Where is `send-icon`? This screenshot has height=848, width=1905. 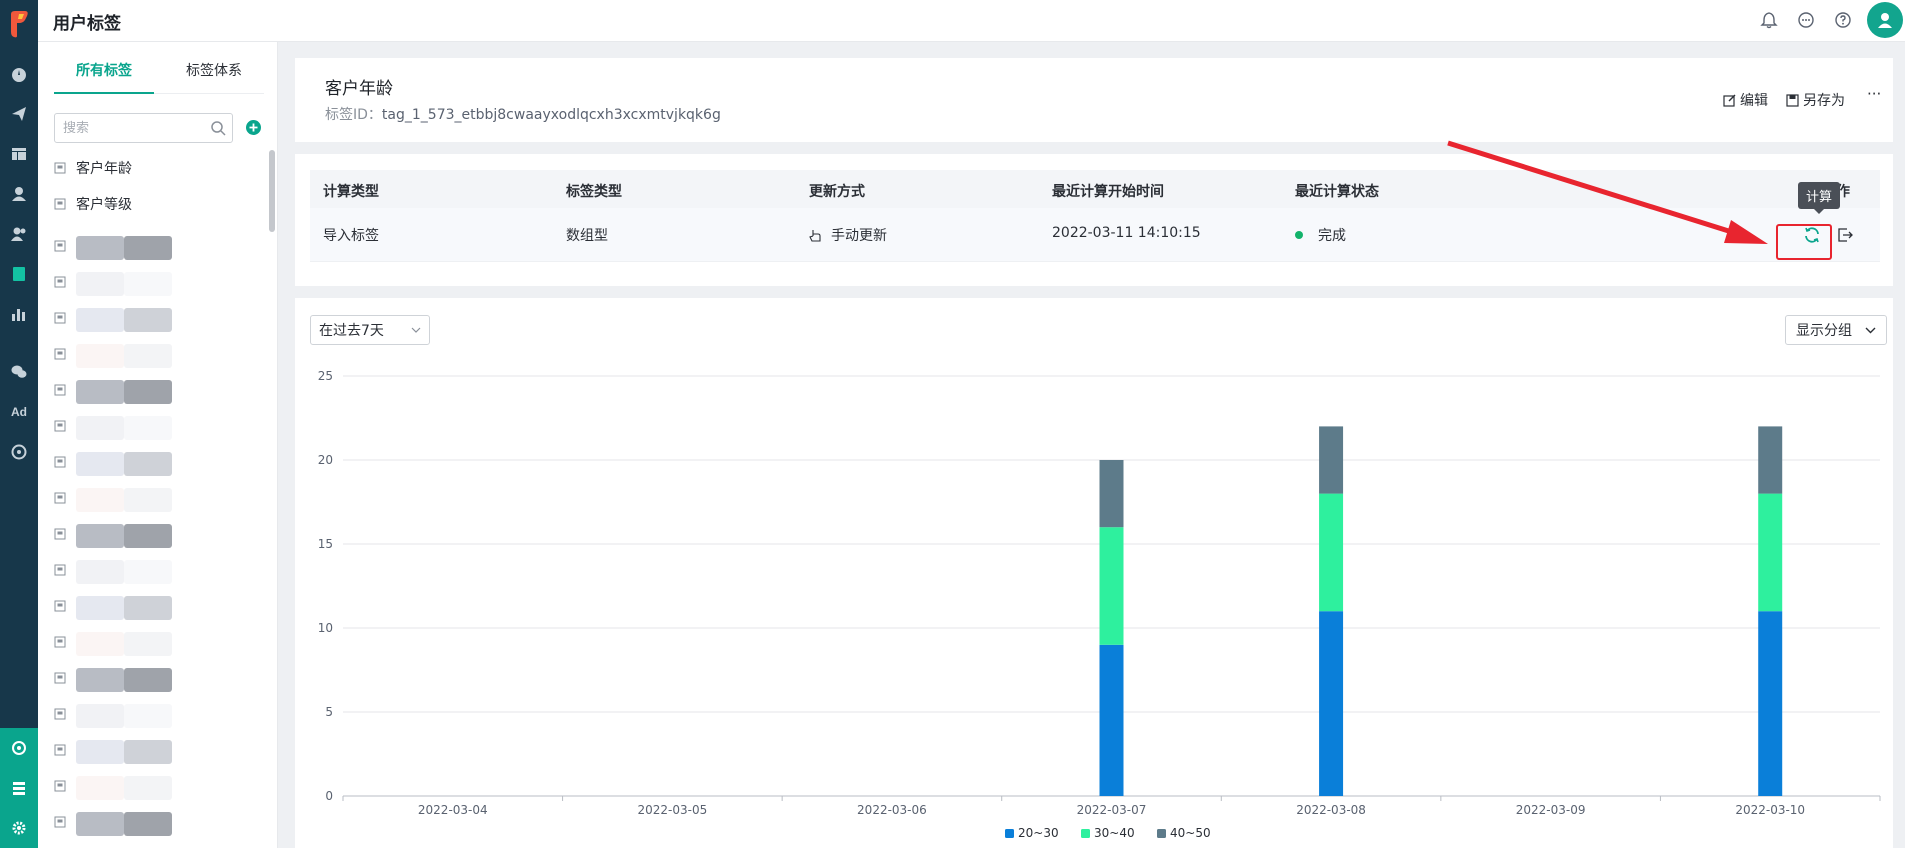
send-icon is located at coordinates (19, 114).